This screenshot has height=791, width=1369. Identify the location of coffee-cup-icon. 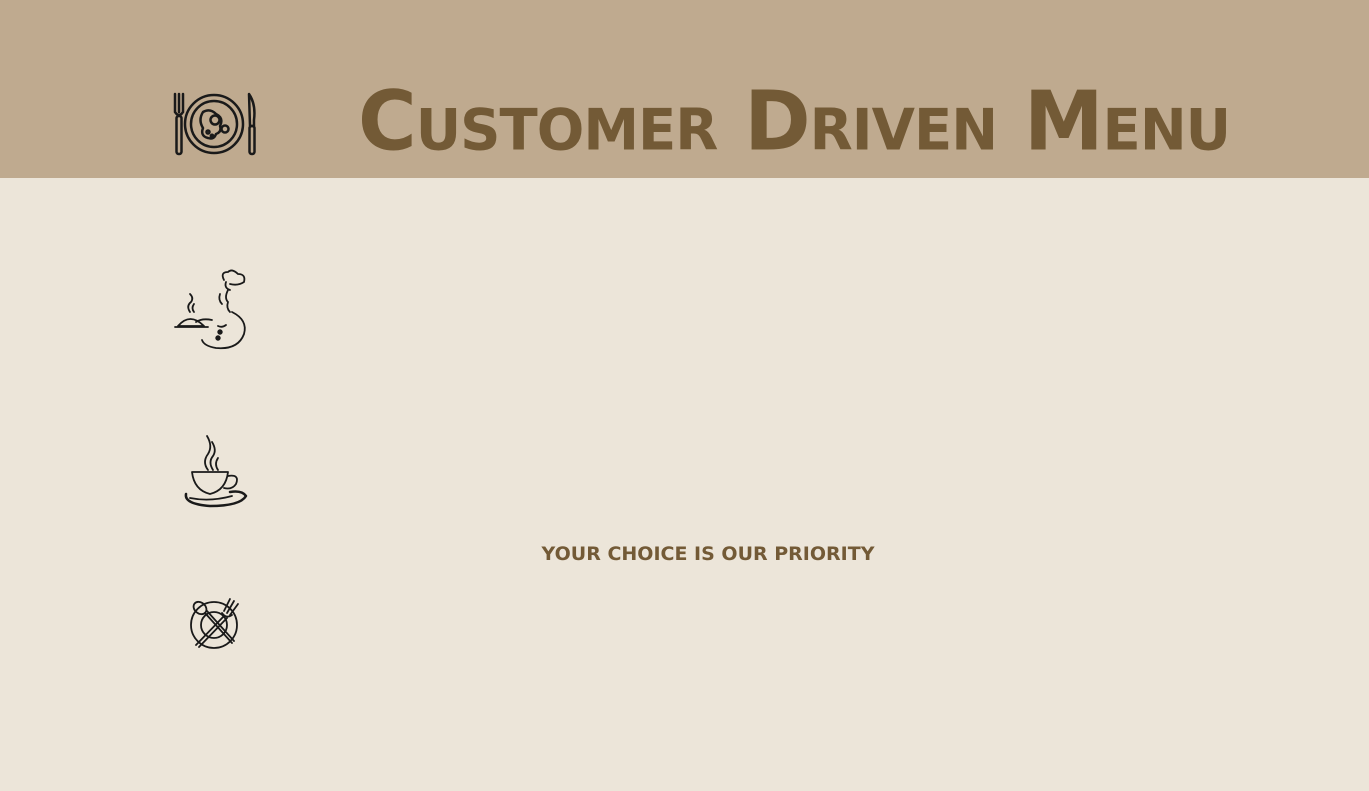
(215, 471).